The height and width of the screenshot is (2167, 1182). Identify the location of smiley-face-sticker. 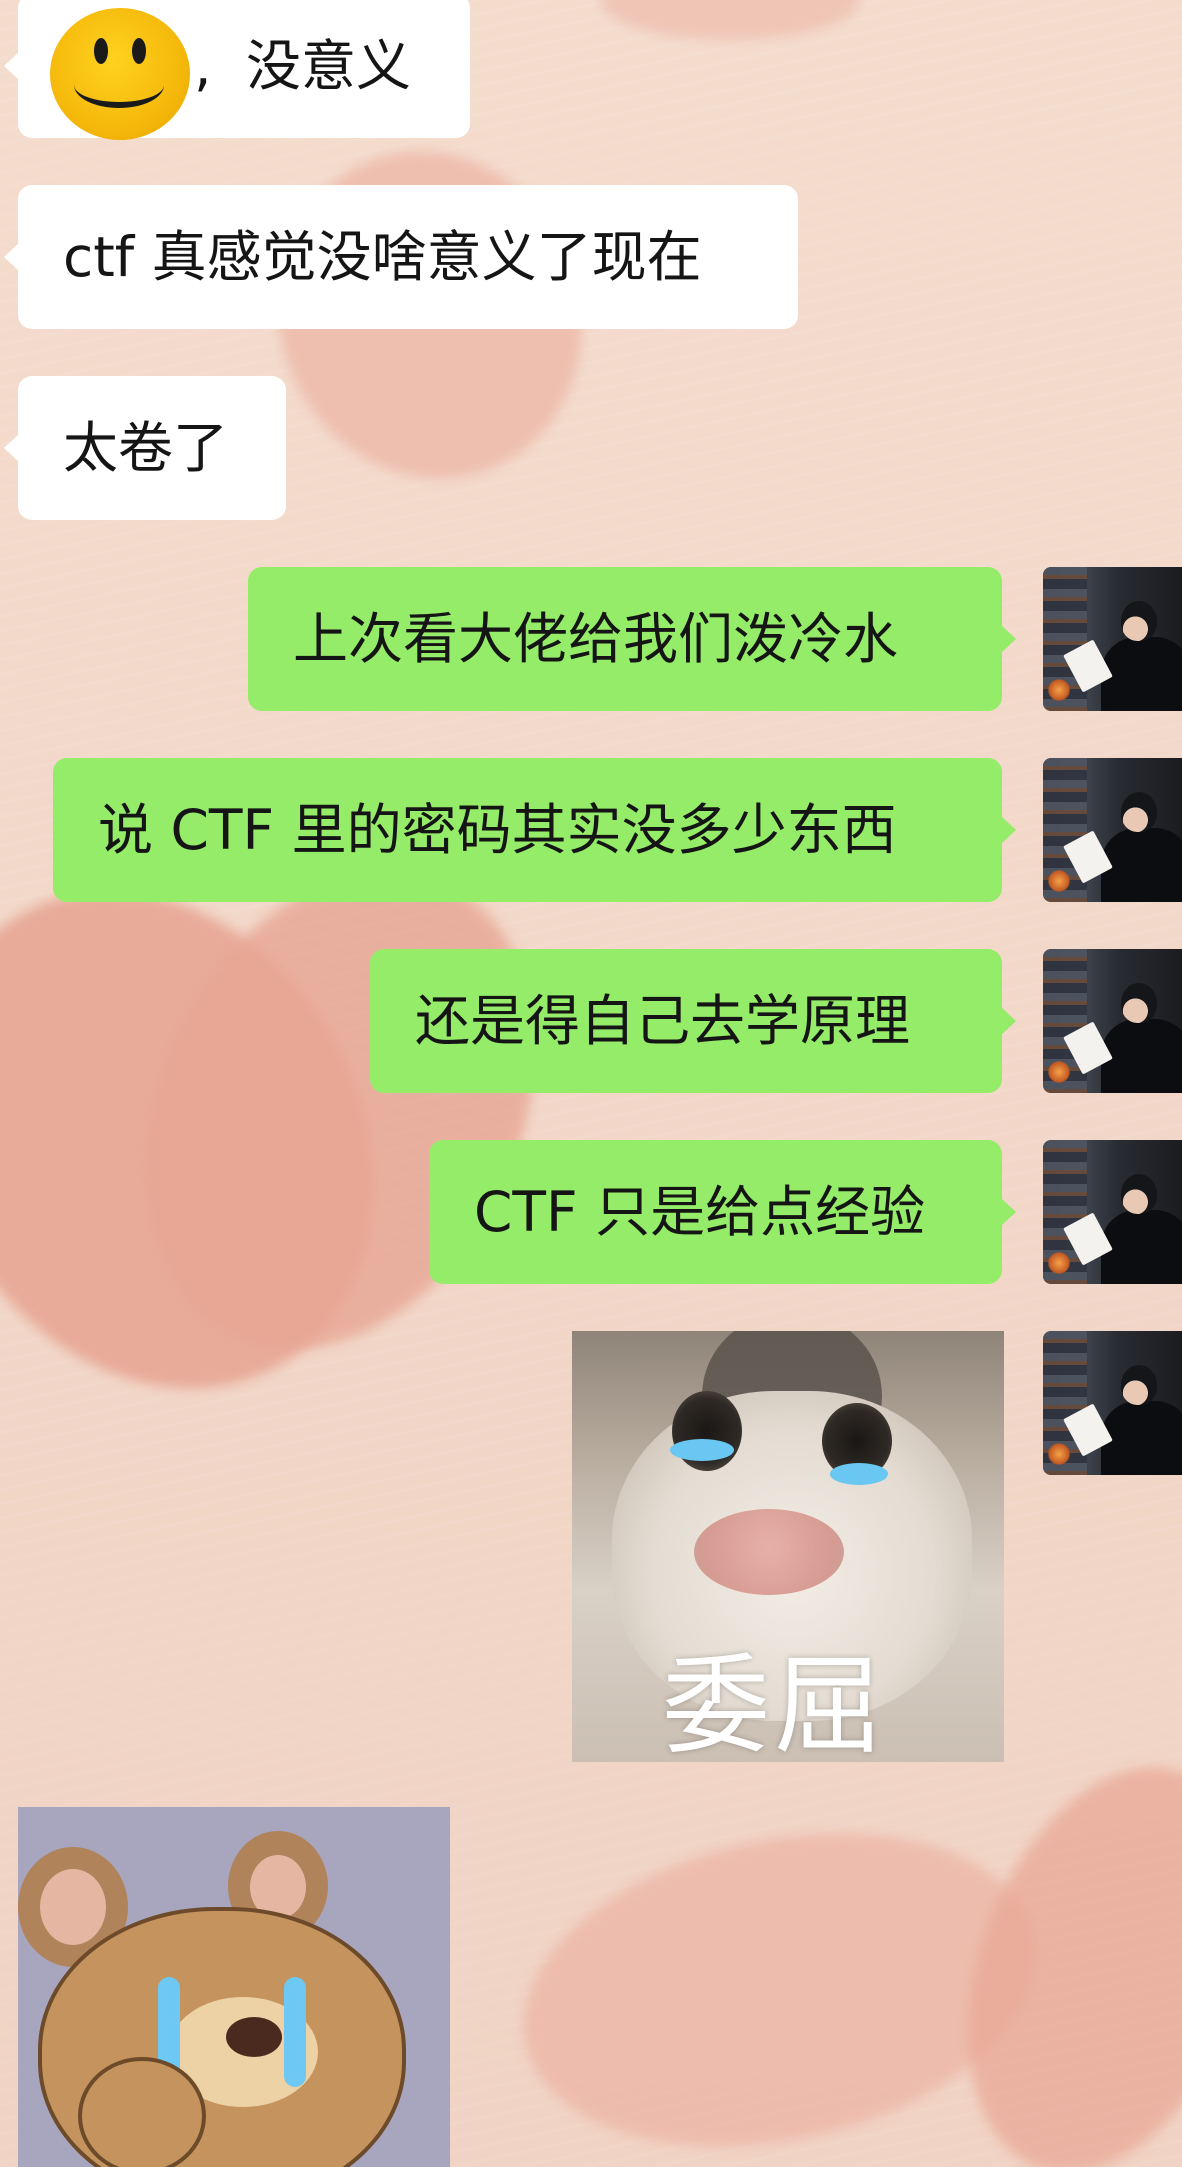
(120, 74).